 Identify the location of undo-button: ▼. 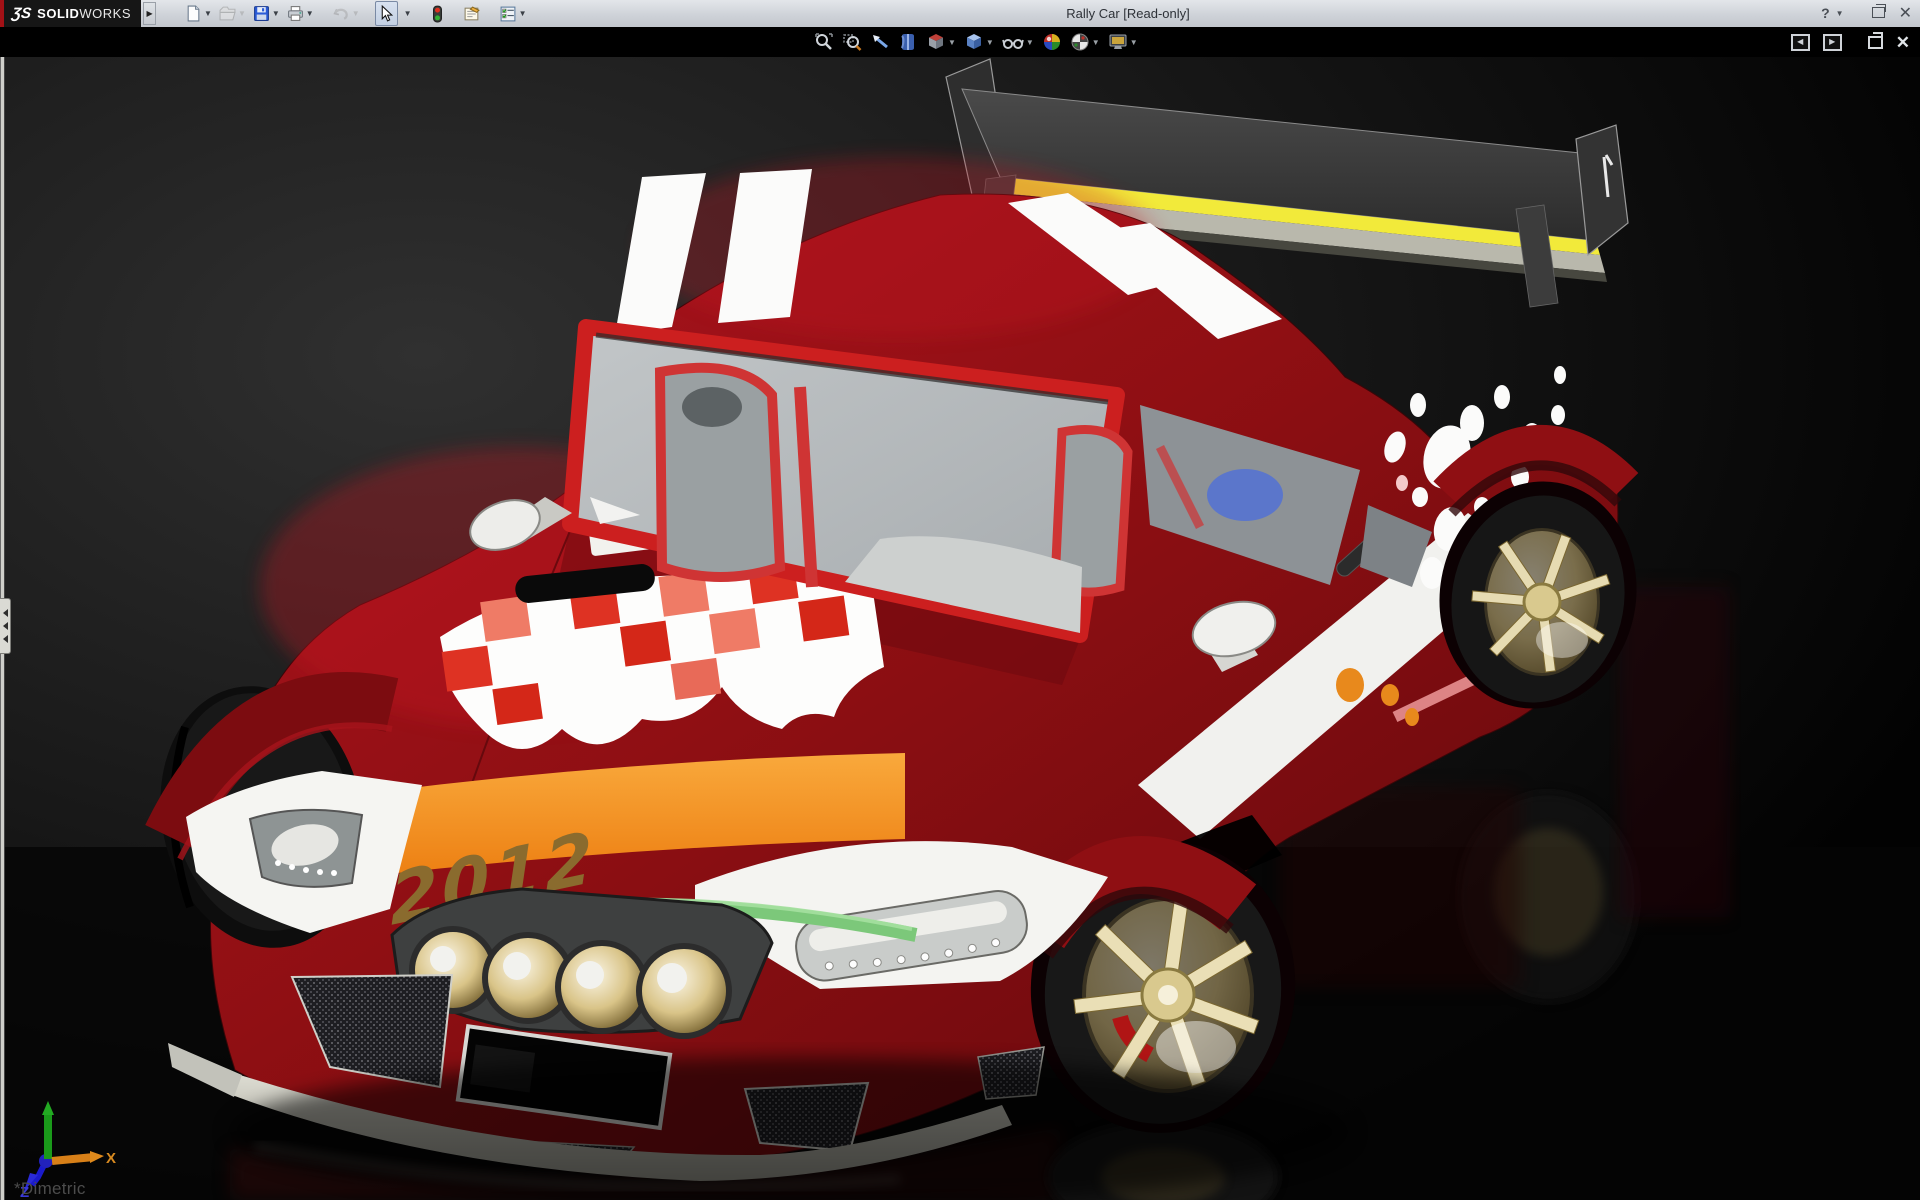
(346, 13).